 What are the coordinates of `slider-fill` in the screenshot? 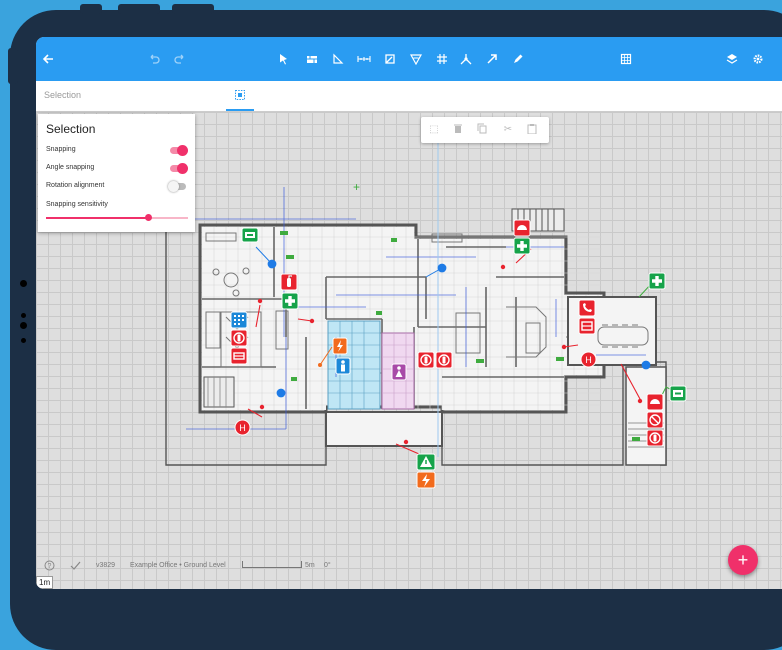 It's located at (97, 218).